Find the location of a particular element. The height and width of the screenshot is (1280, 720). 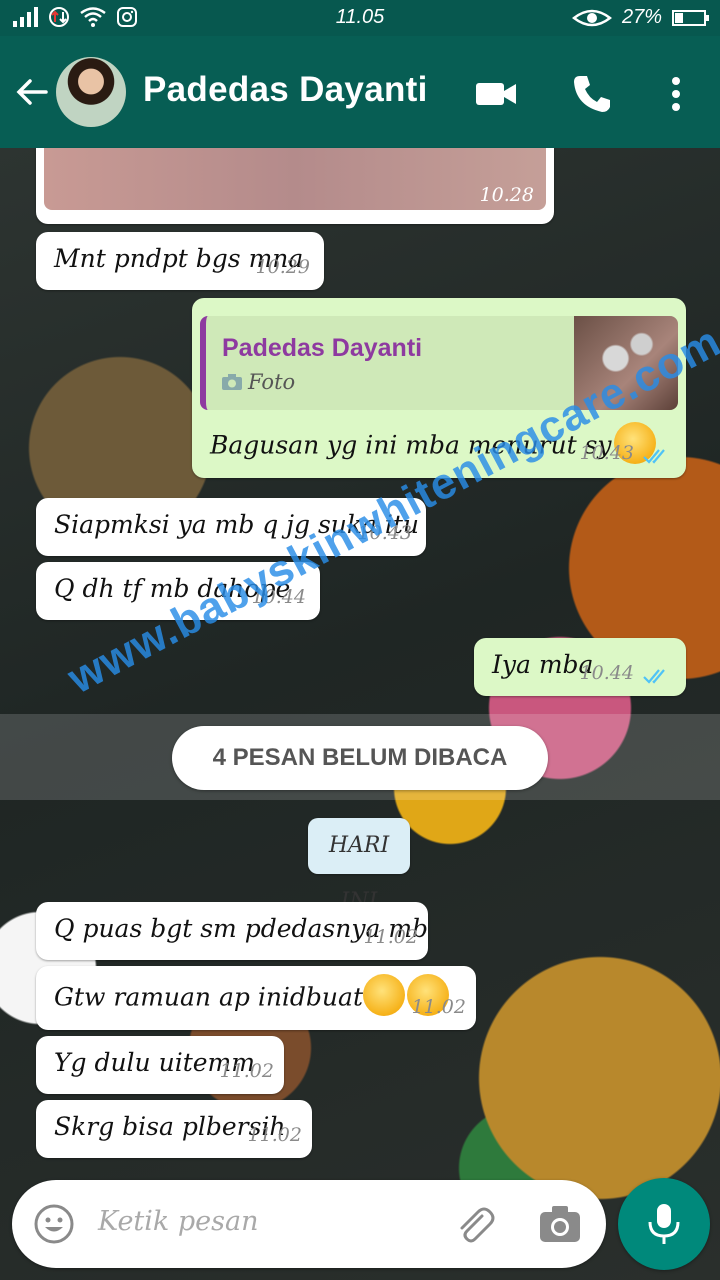

eye-icon is located at coordinates (592, 17).